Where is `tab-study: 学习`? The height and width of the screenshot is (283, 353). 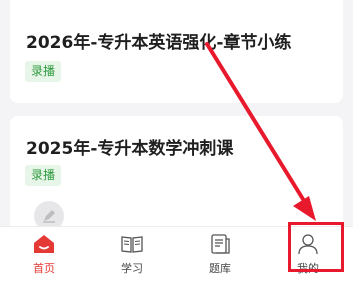 tab-study: 学习 is located at coordinates (132, 255).